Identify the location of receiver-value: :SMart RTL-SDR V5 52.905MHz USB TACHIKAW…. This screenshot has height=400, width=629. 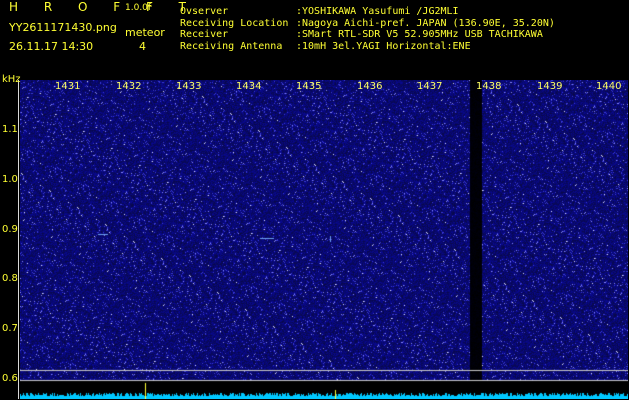
(419, 34).